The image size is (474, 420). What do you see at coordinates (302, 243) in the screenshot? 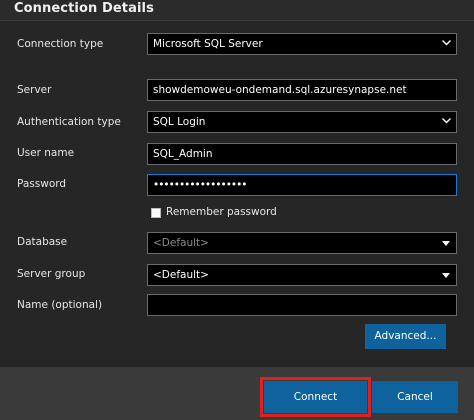
I see `database-select: <Default>` at bounding box center [302, 243].